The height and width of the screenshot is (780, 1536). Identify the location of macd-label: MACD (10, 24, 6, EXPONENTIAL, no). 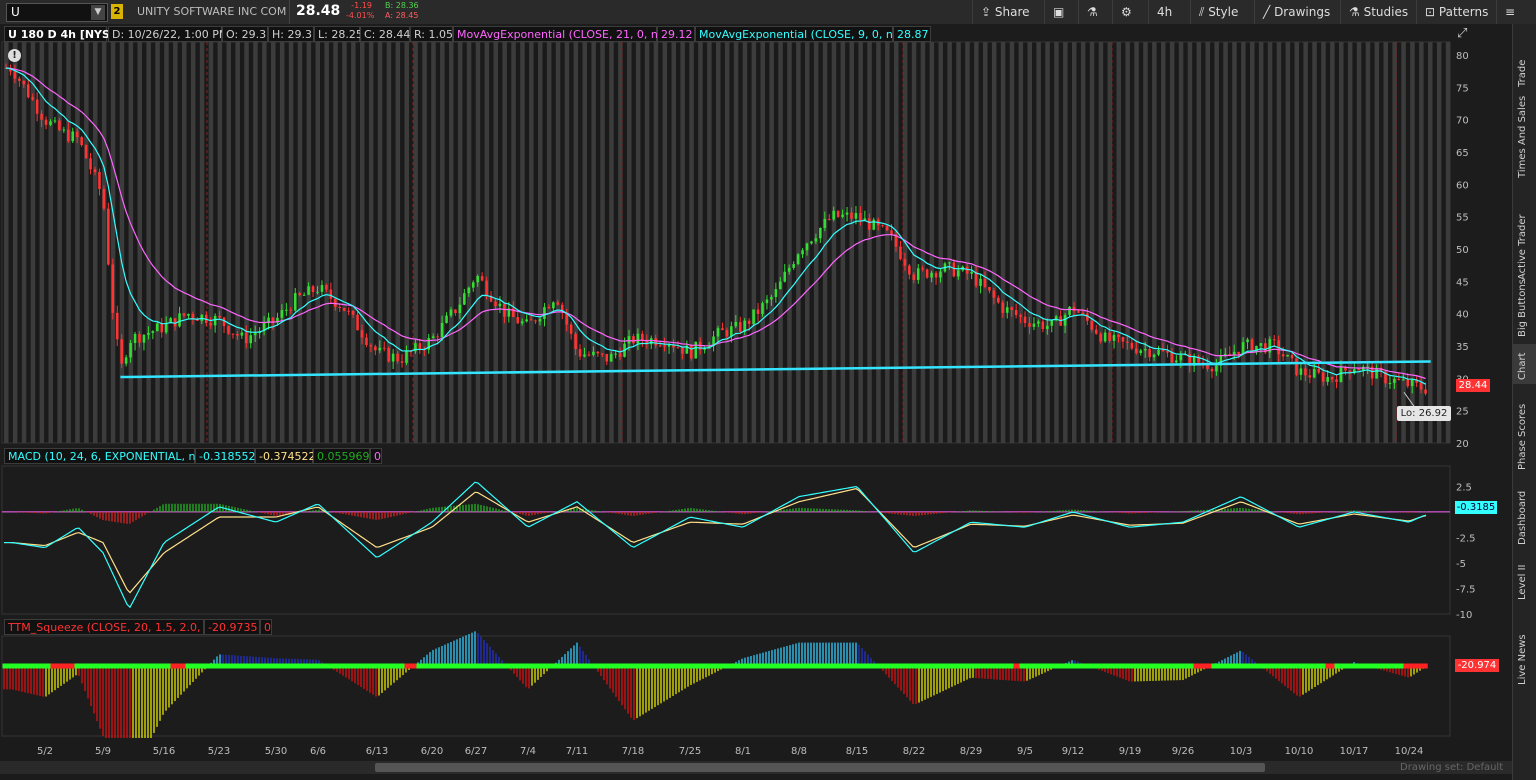
(105, 456).